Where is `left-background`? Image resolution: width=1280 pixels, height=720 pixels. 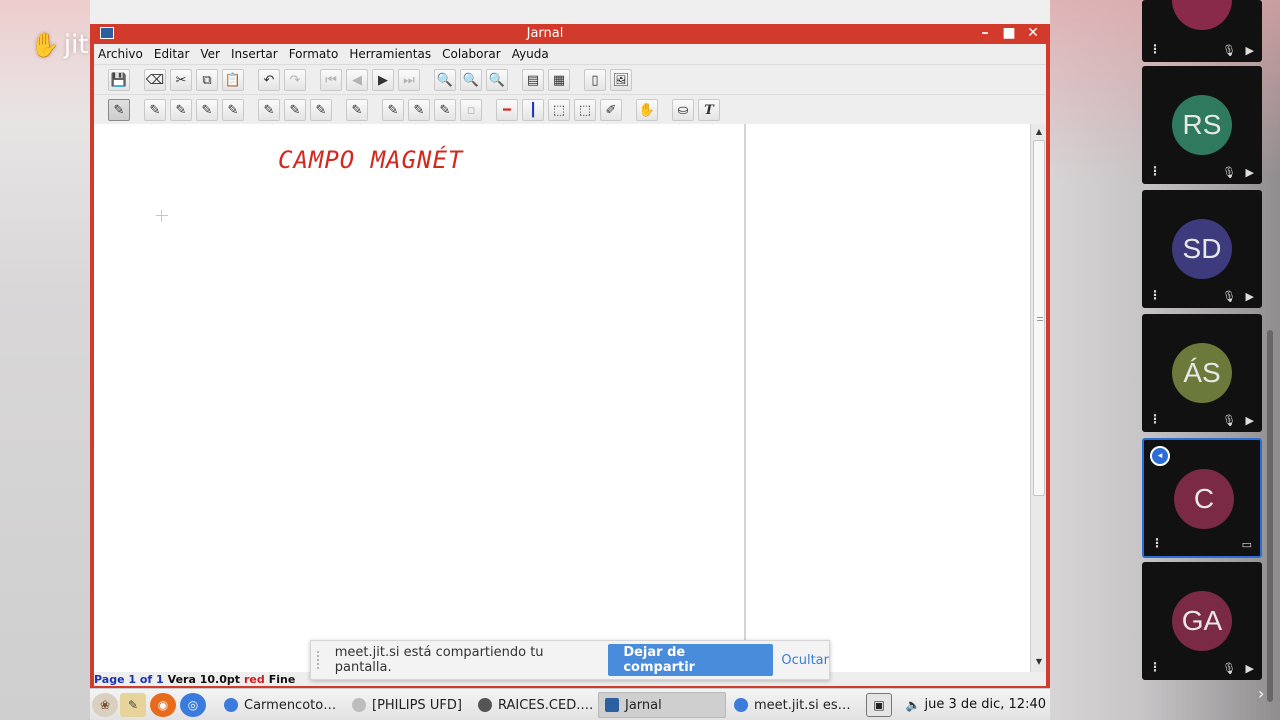
left-background is located at coordinates (45, 360).